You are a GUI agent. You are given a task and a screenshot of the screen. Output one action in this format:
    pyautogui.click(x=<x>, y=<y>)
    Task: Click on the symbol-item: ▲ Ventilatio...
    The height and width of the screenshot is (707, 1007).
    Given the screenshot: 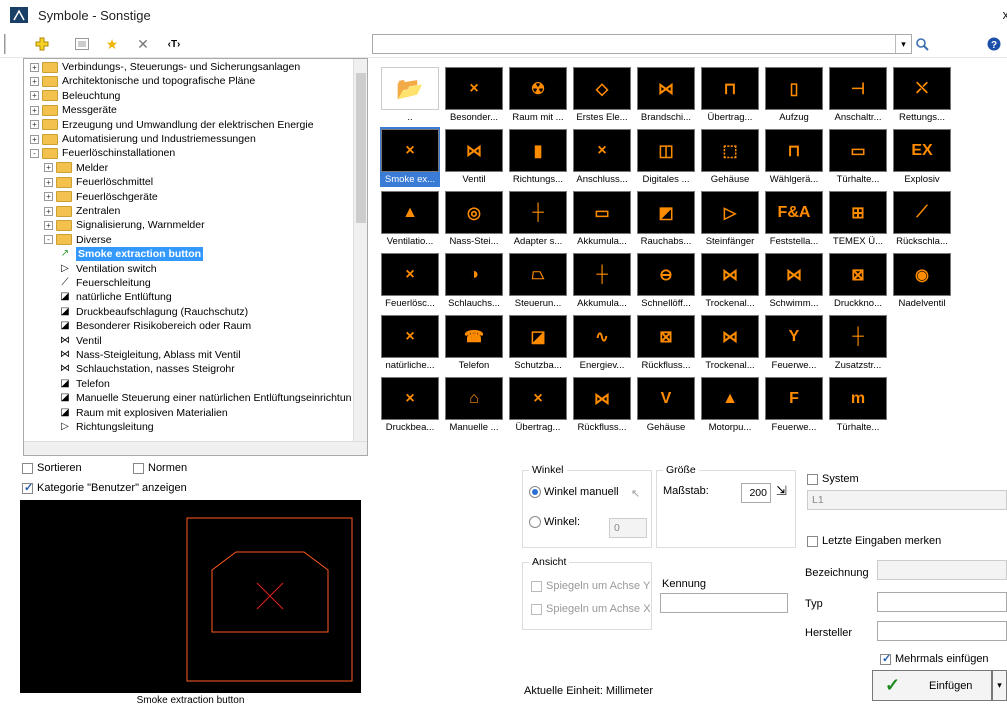 What is the action you would take?
    pyautogui.click(x=410, y=219)
    